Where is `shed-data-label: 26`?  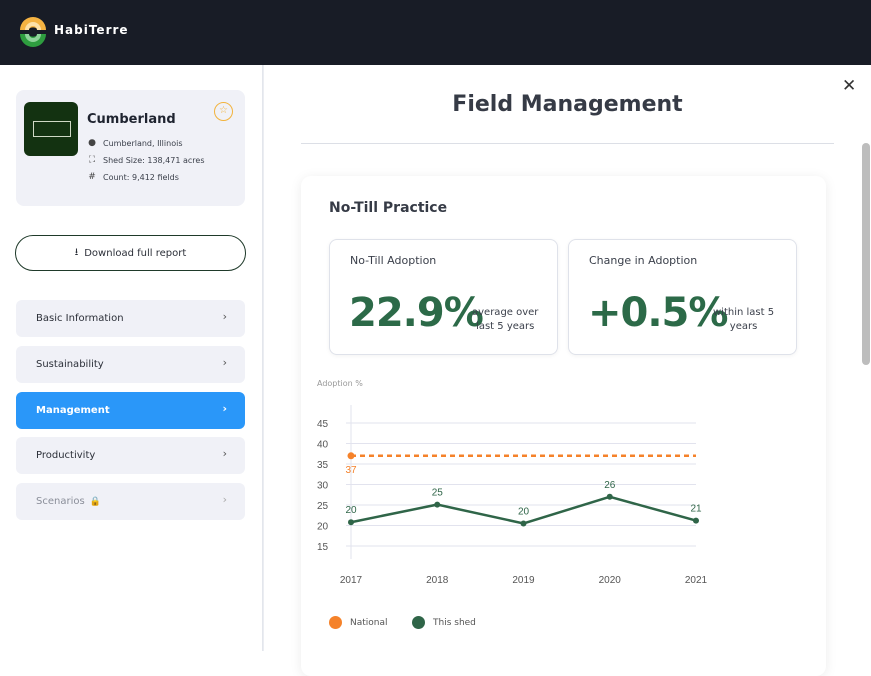 shed-data-label: 26 is located at coordinates (610, 485).